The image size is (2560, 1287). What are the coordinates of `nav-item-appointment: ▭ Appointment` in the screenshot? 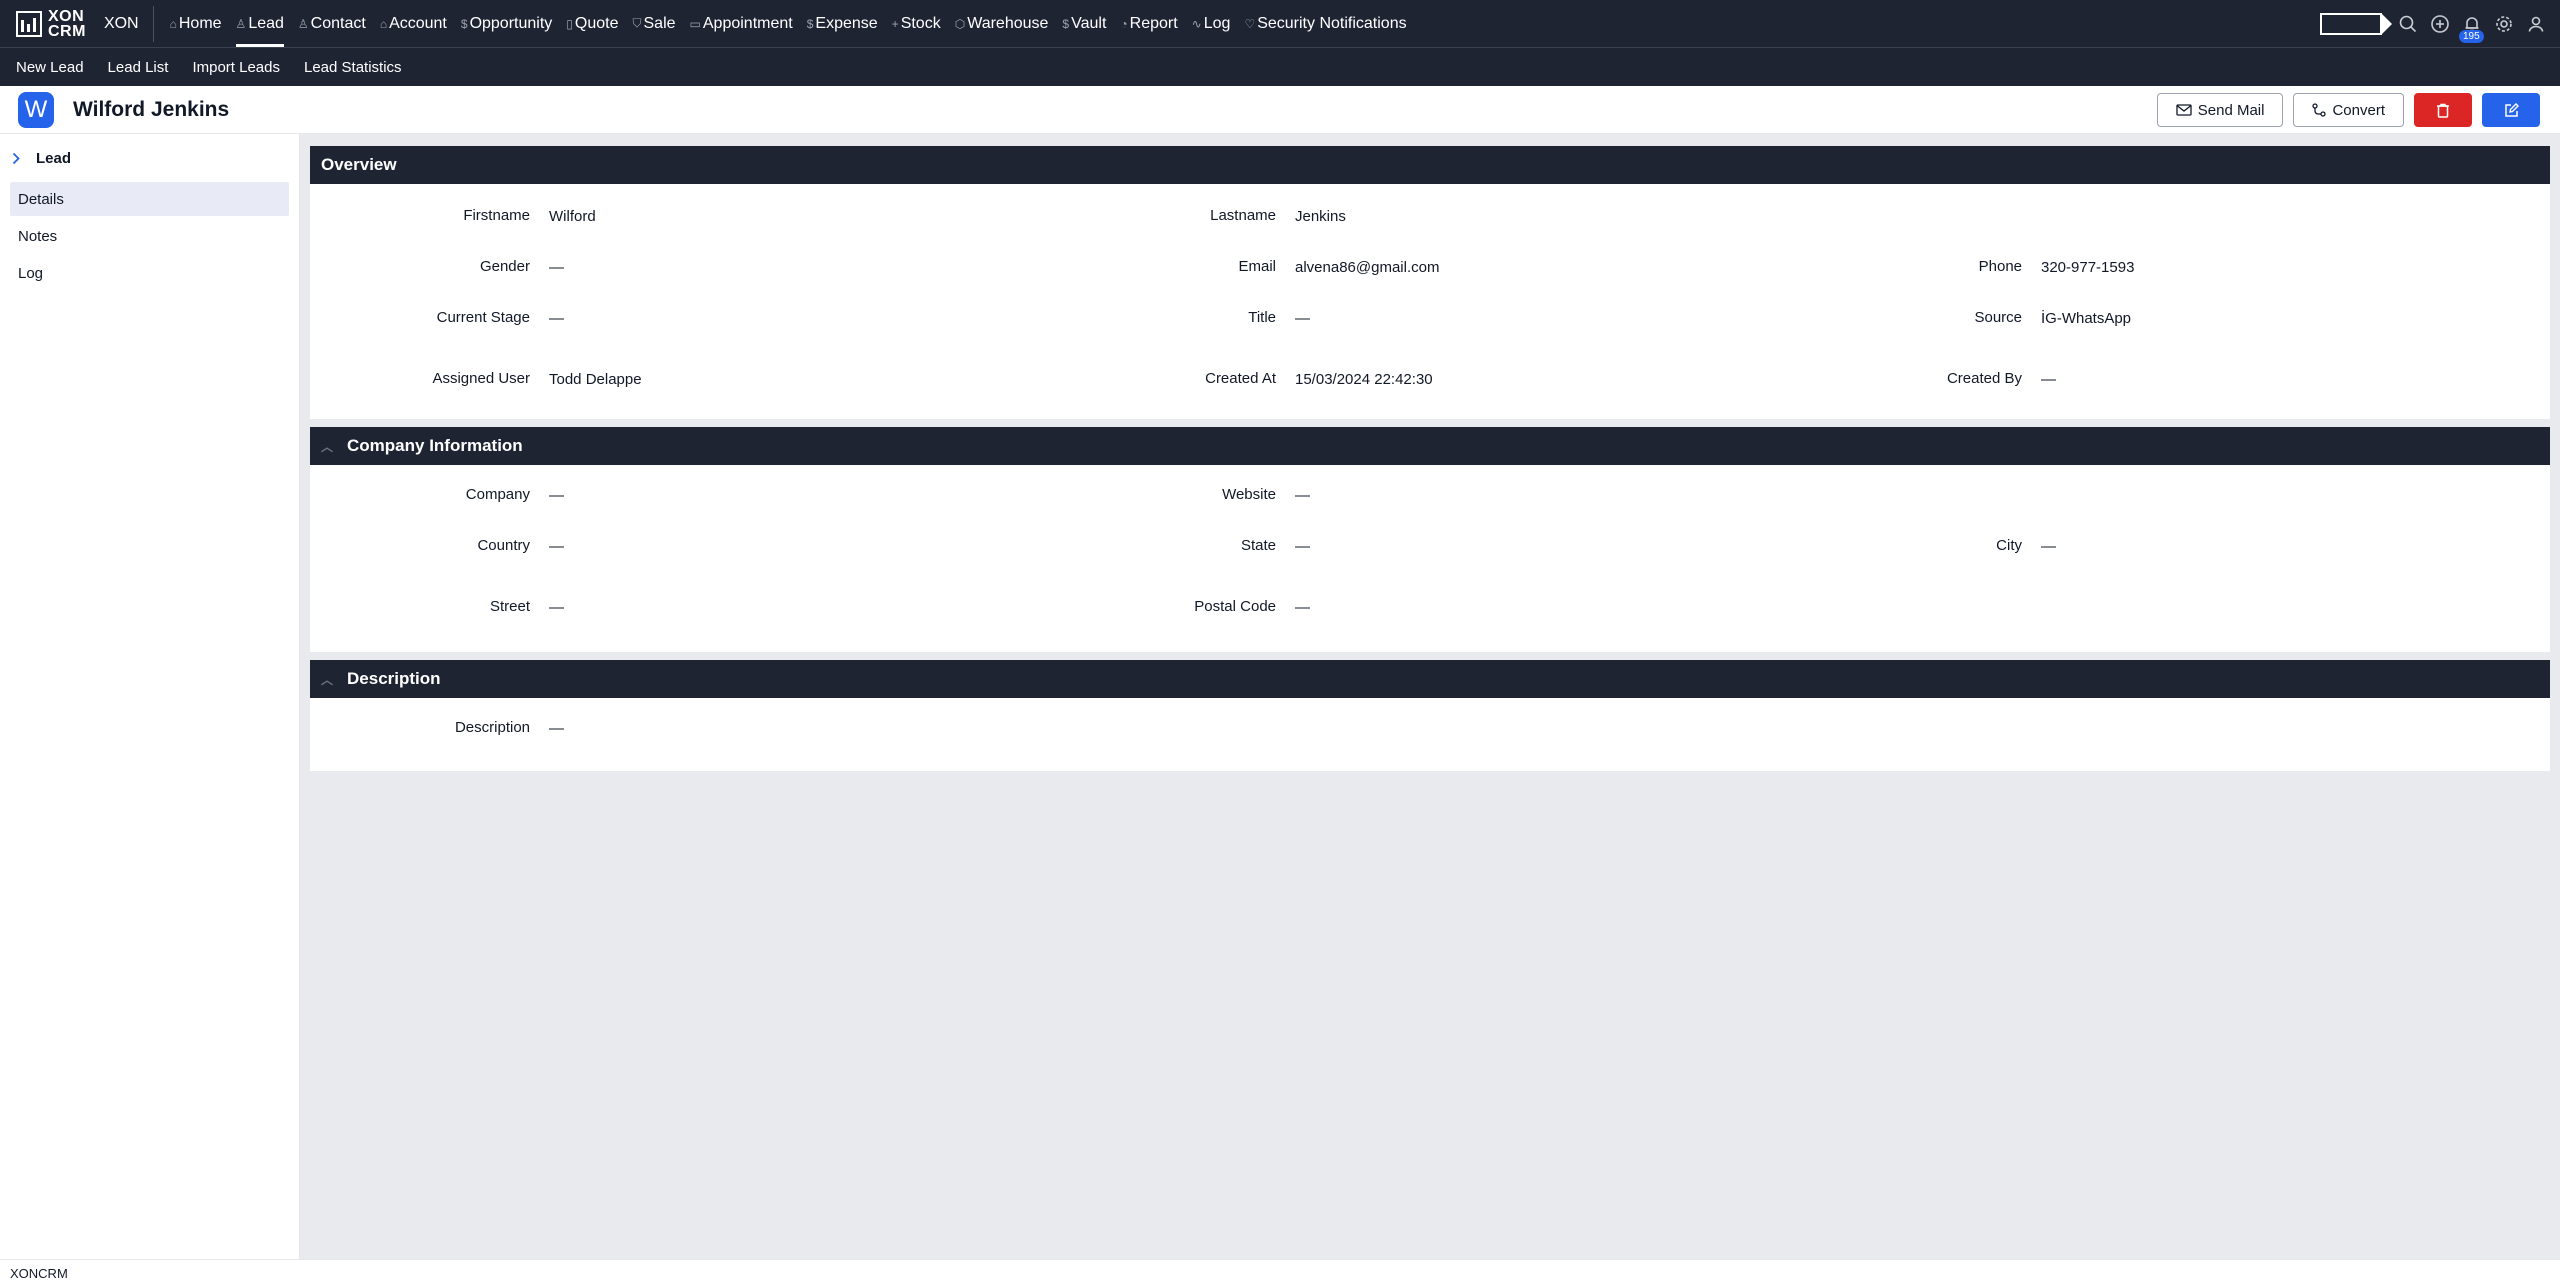 It's located at (741, 23).